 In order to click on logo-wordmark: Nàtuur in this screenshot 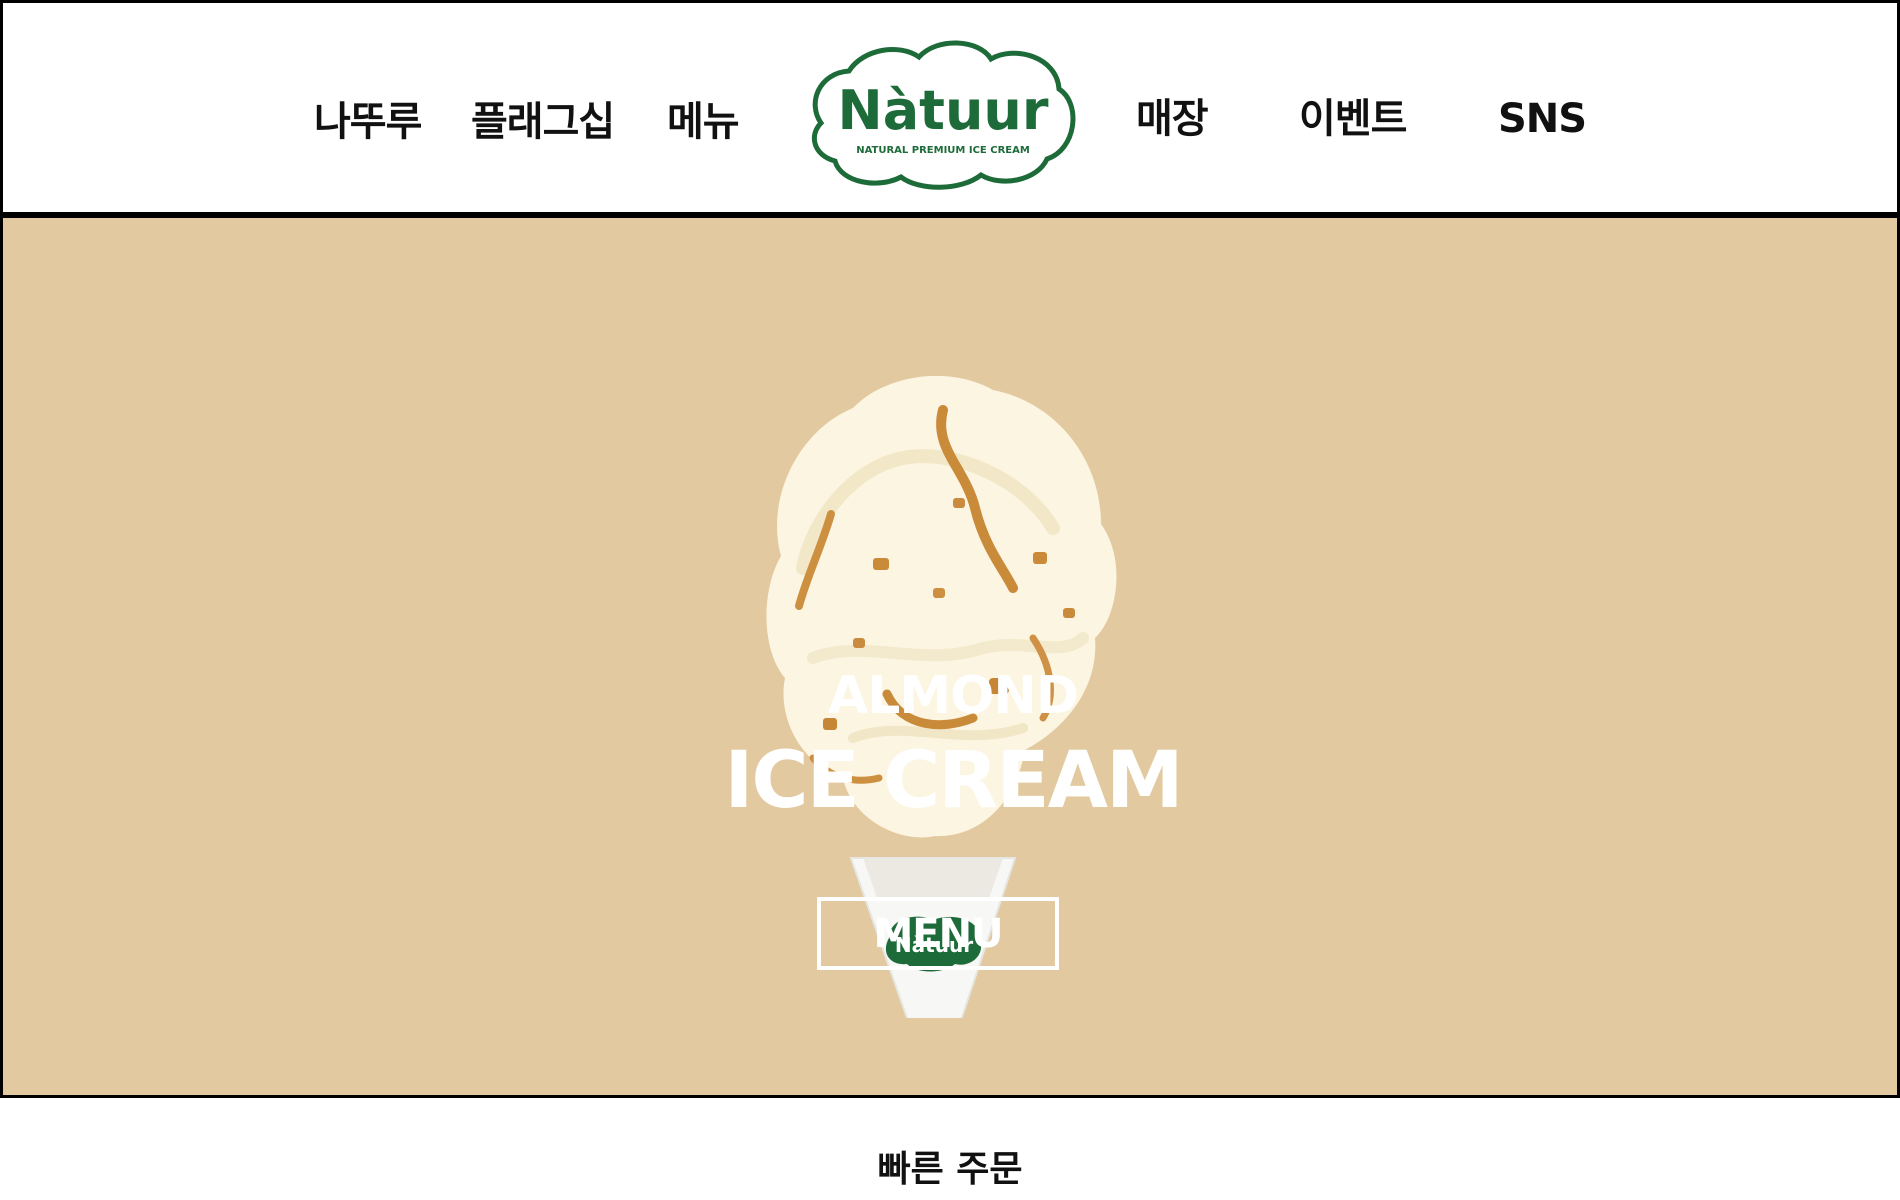, I will do `click(943, 110)`.